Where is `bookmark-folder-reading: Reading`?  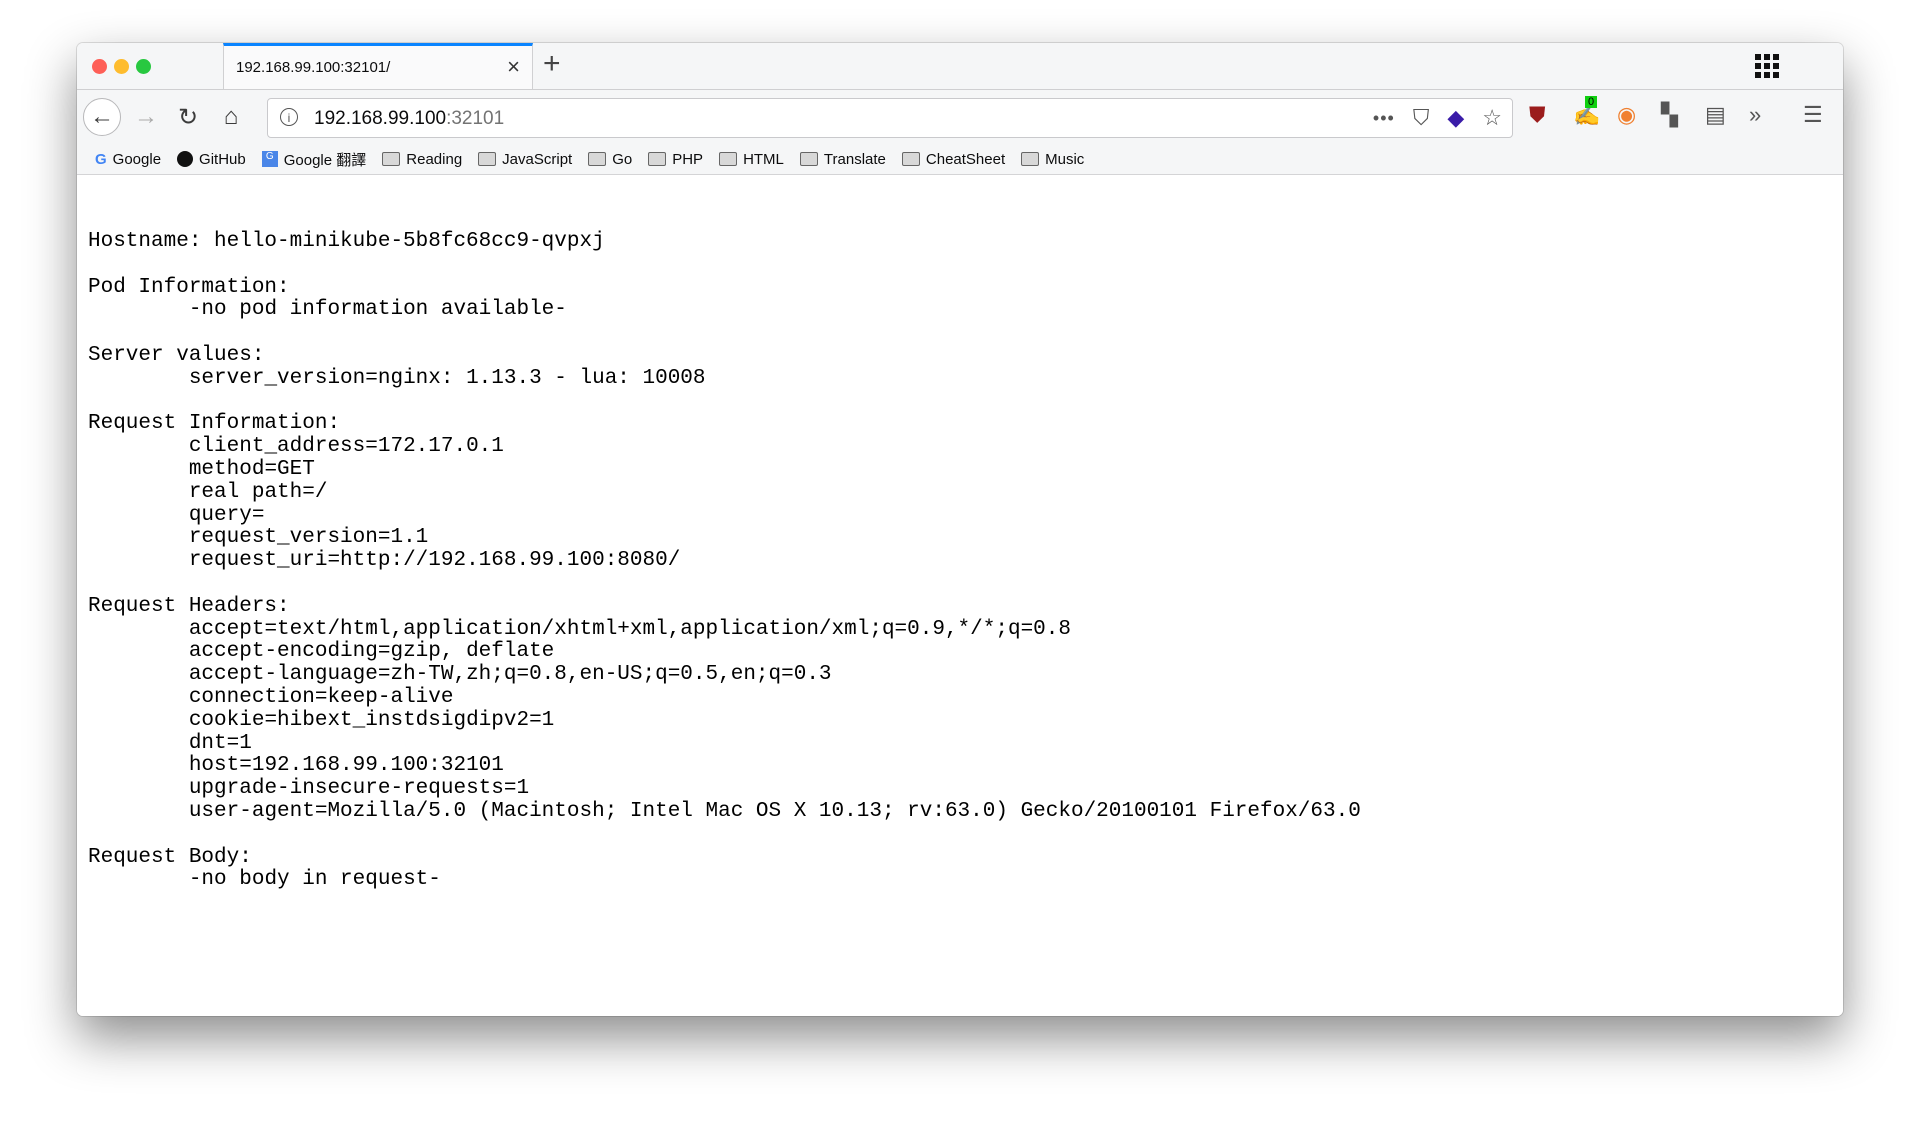 bookmark-folder-reading: Reading is located at coordinates (422, 159).